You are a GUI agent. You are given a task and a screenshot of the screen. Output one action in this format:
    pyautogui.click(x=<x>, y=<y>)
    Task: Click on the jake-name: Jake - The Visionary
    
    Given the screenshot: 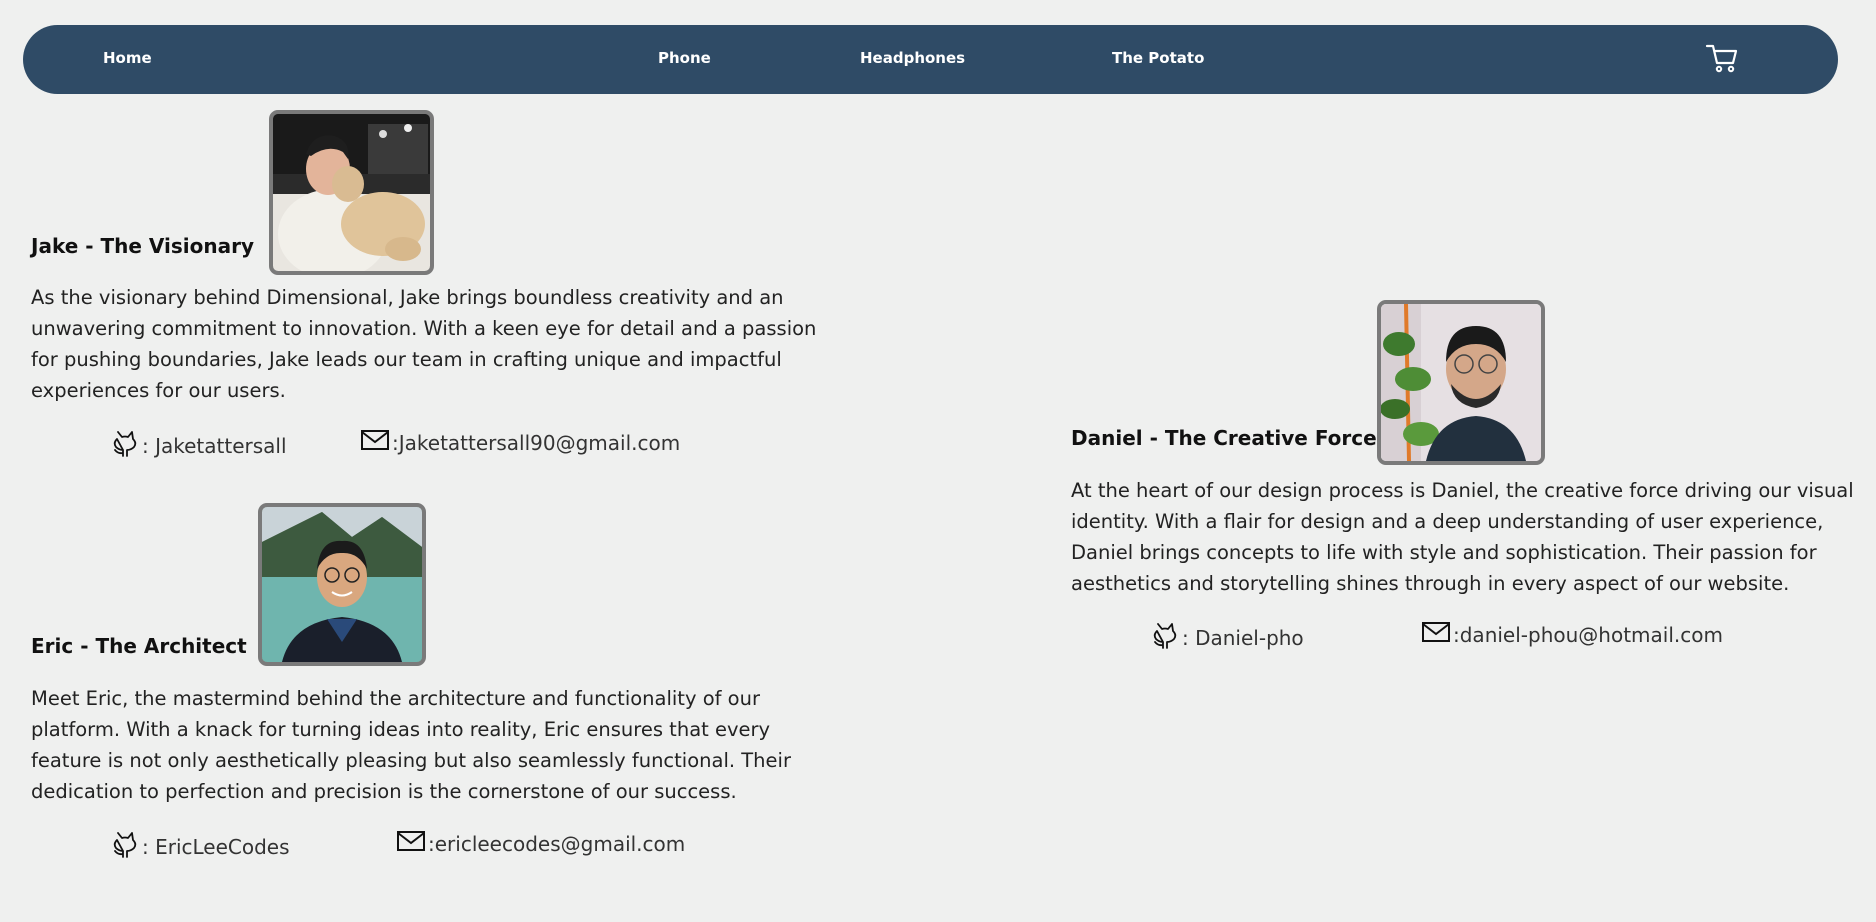 What is the action you would take?
    pyautogui.click(x=143, y=246)
    